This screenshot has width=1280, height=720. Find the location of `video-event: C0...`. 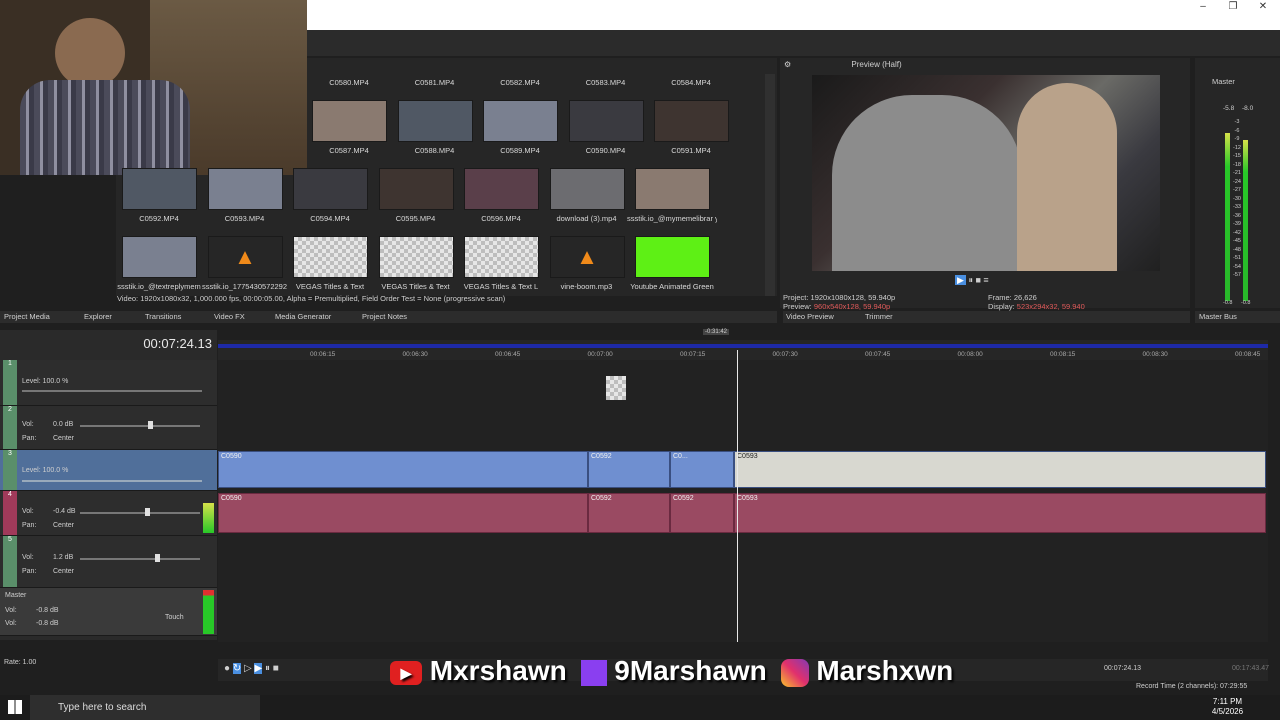

video-event: C0... is located at coordinates (702, 469).